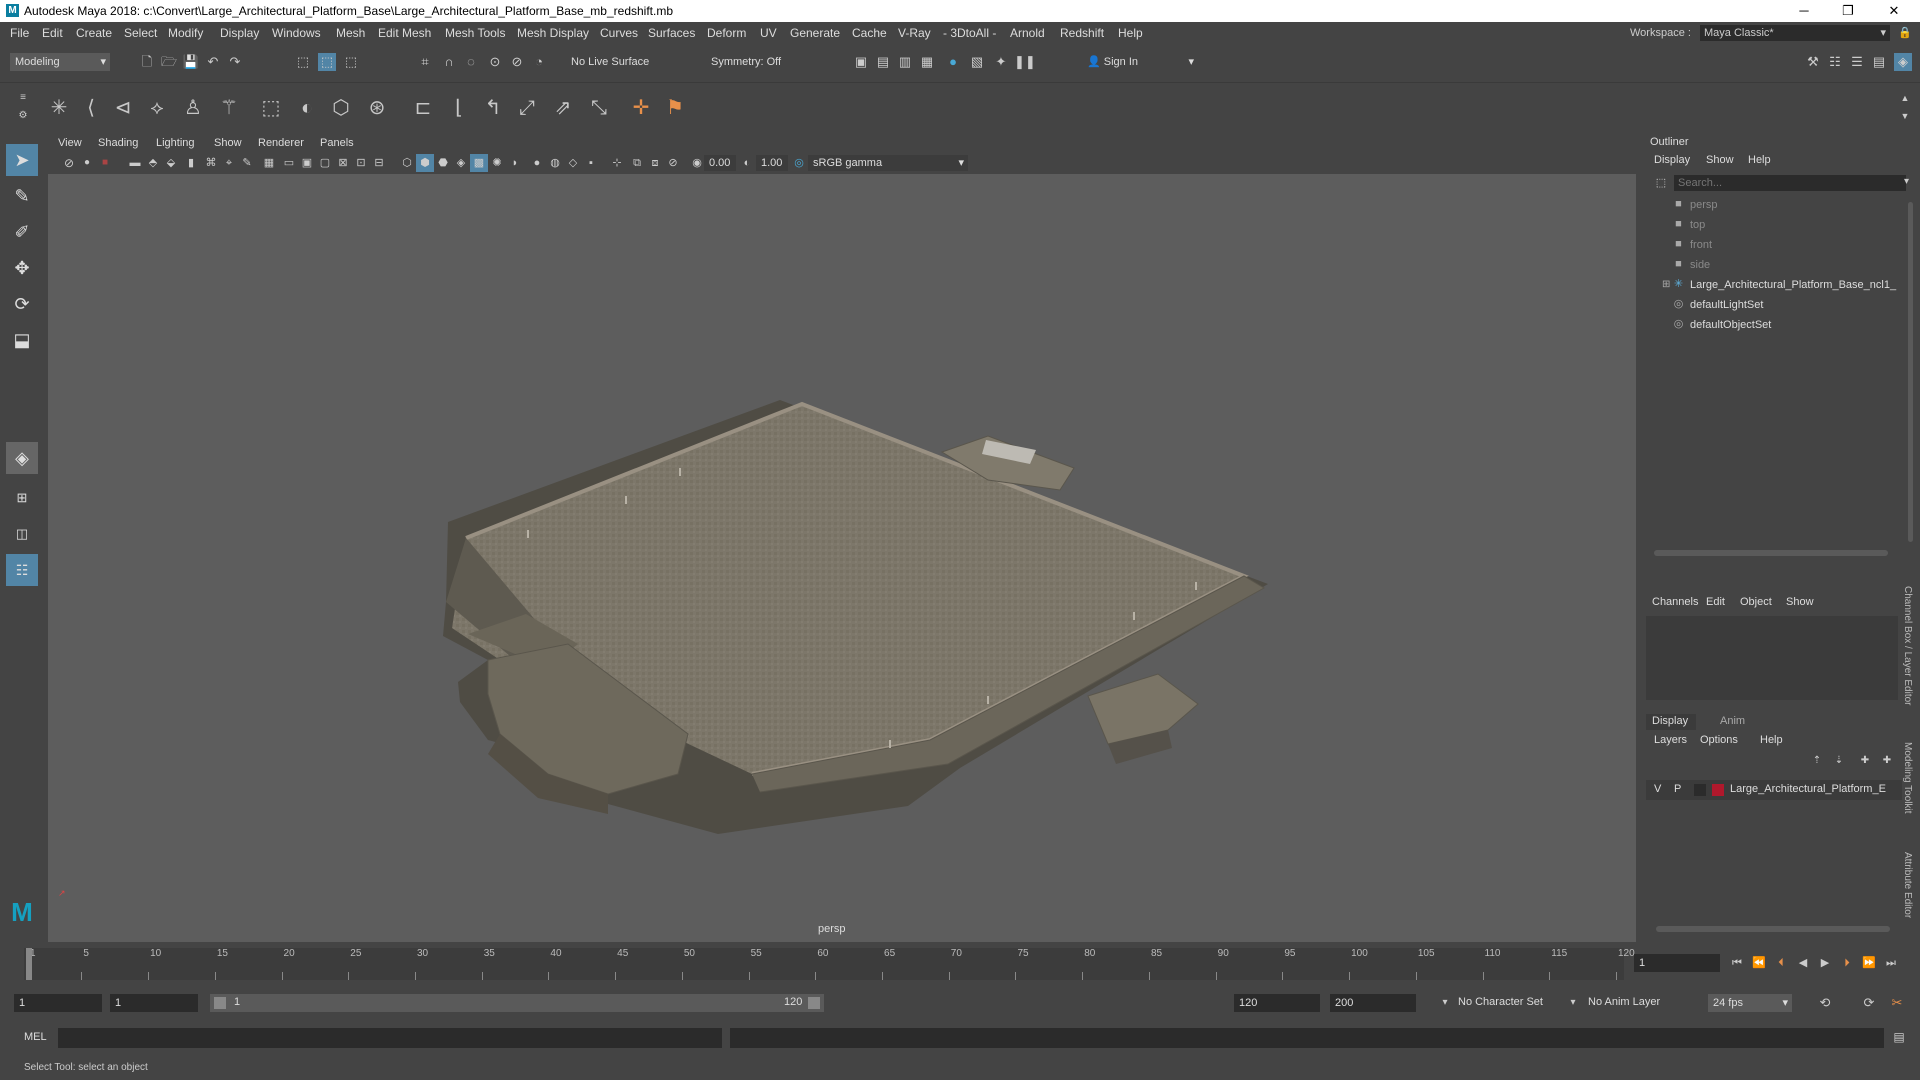 The image size is (1920, 1080). I want to click on joint-tool-icon: ✳, so click(59, 108).